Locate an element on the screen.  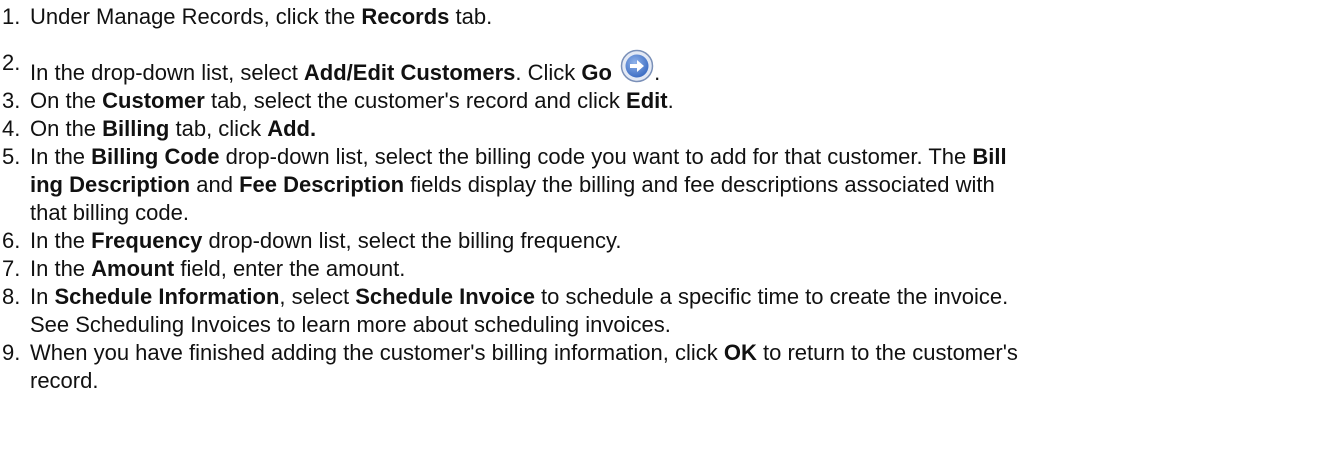
bold-ui-term: Amount is located at coordinates (133, 268).